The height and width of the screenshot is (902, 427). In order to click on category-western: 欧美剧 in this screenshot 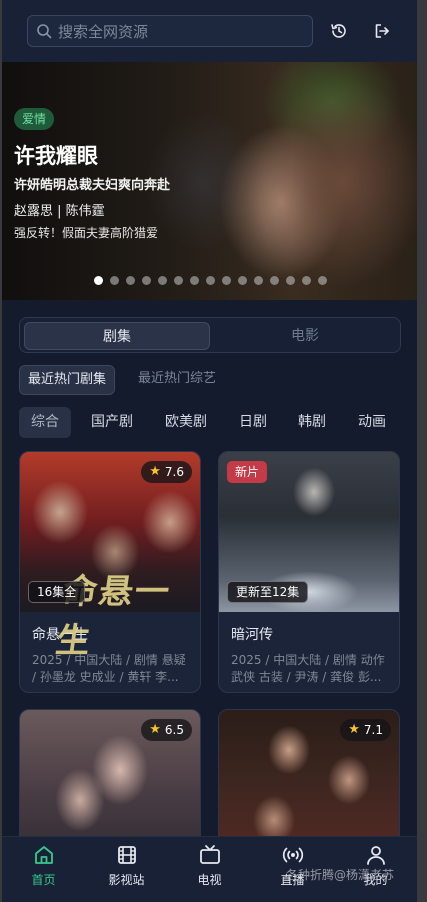, I will do `click(186, 422)`.